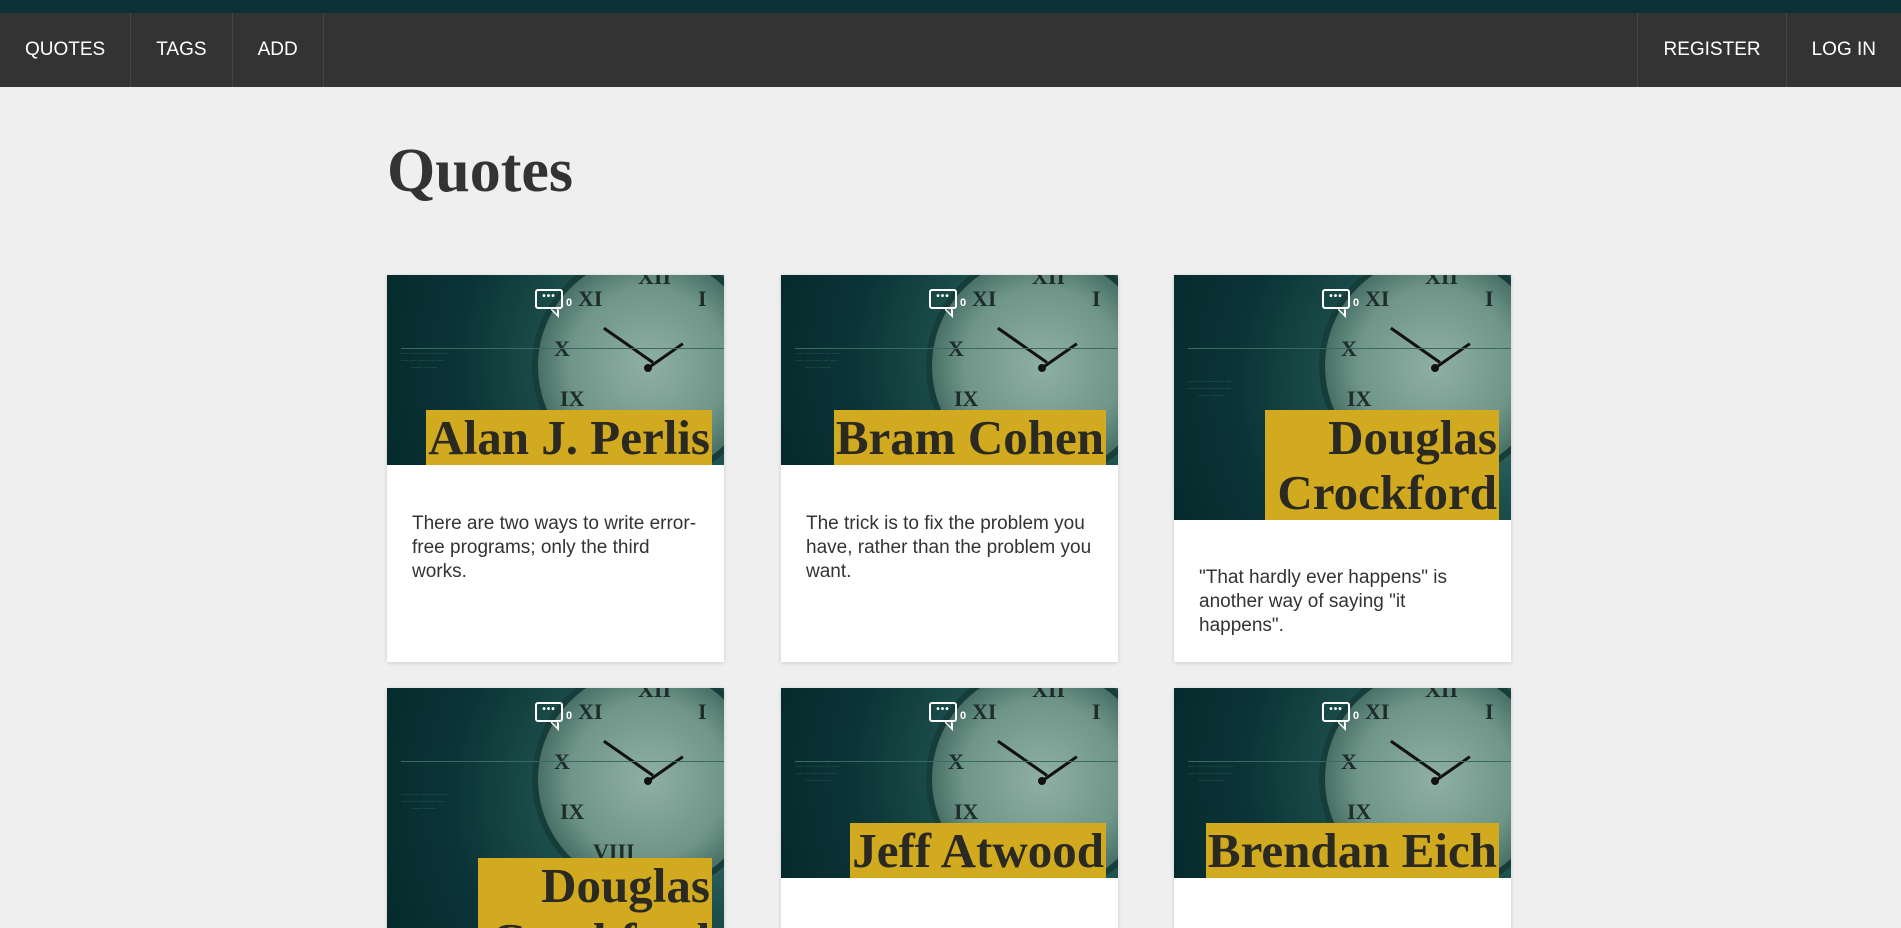 This screenshot has height=928, width=1901. Describe the element at coordinates (1843, 50) in the screenshot. I see `nav-login: LOG IN` at that location.